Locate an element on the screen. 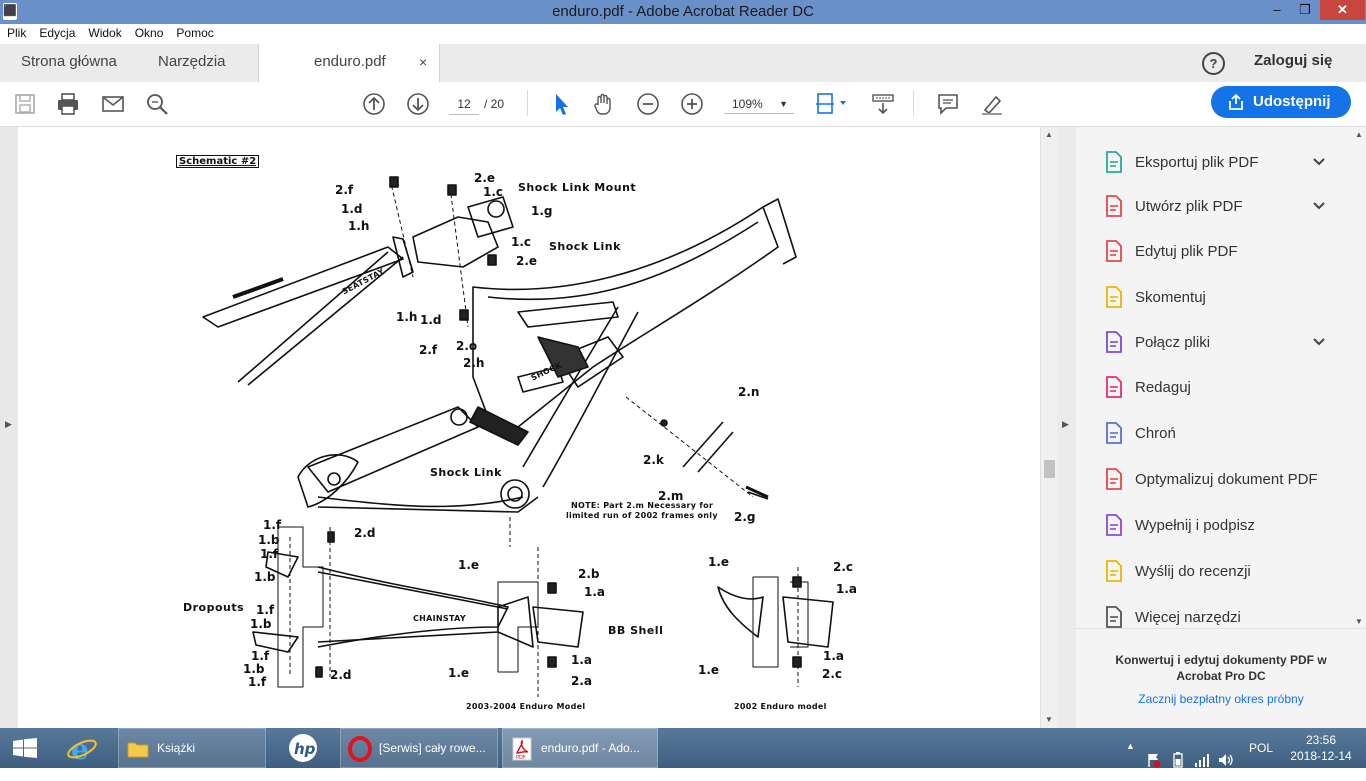 The height and width of the screenshot is (781, 1366). close-window-button: ✕ is located at coordinates (1342, 10).